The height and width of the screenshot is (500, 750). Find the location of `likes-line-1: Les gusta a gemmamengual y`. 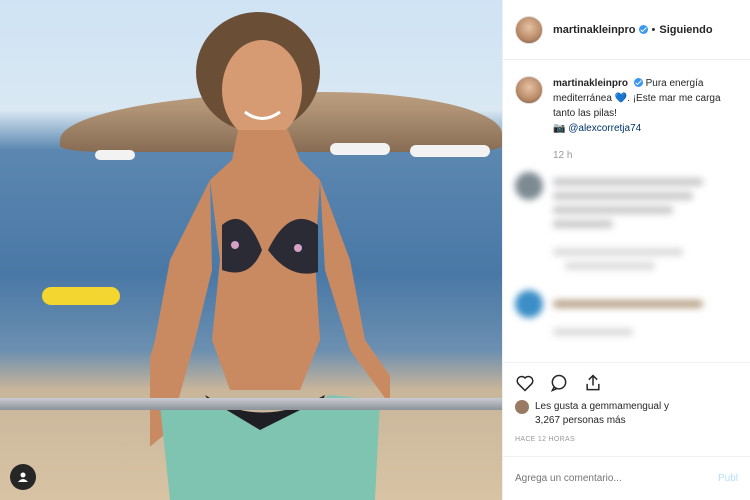

likes-line-1: Les gusta a gemmamengual y is located at coordinates (602, 406).